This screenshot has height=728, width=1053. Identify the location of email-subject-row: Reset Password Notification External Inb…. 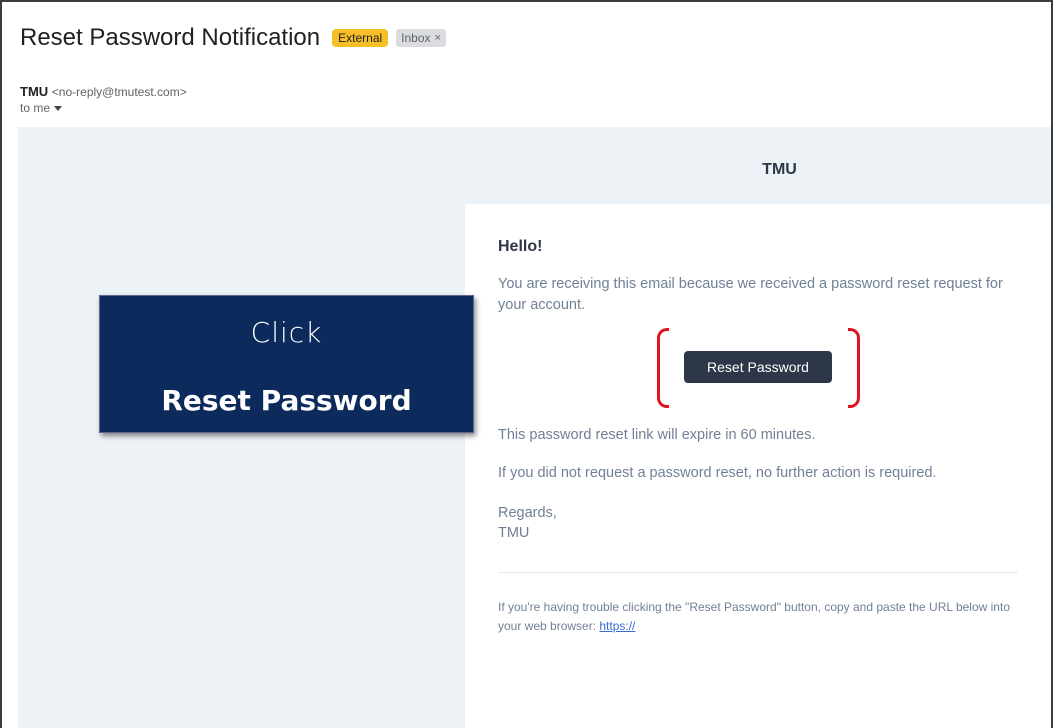
(233, 38).